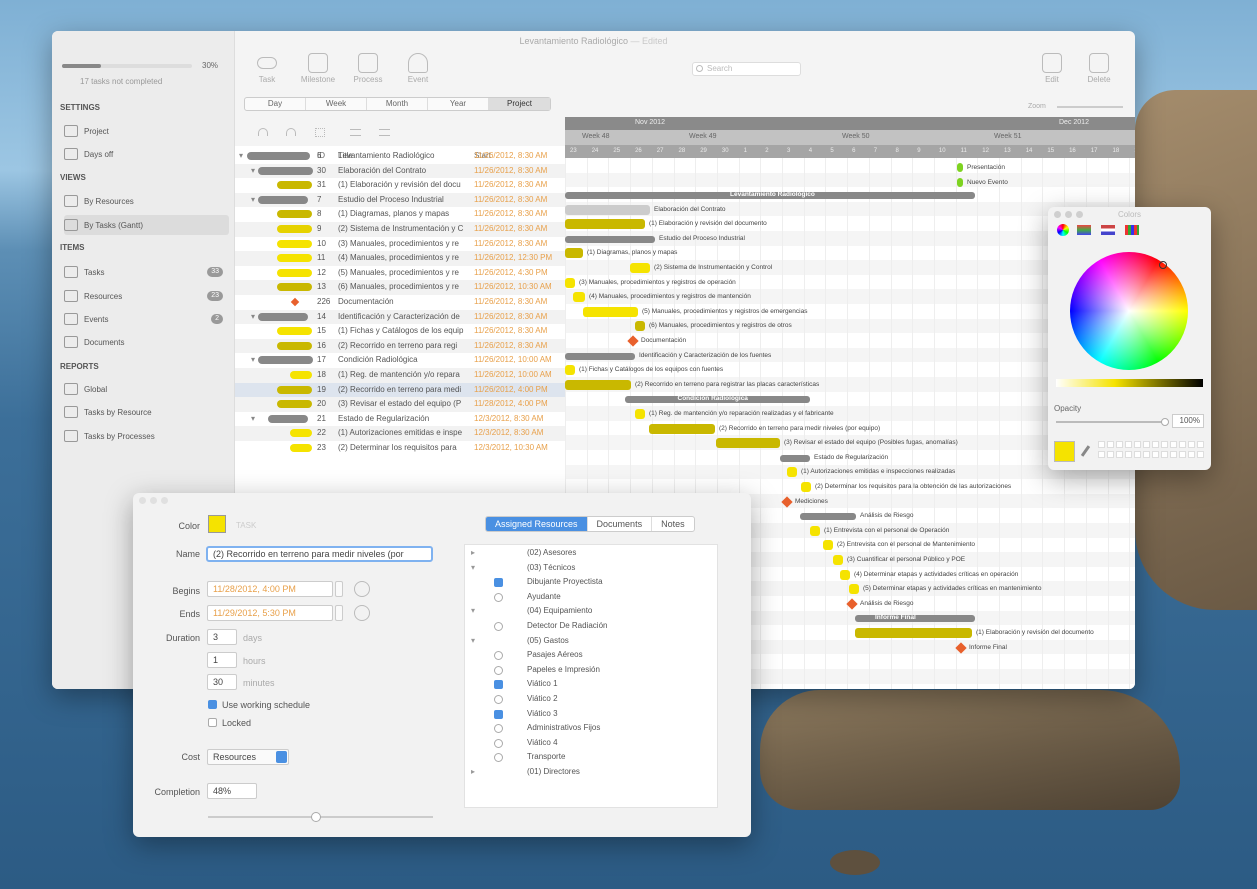  Describe the element at coordinates (146, 272) in the screenshot. I see `sidebar-item-tasks: Tasks 33` at that location.